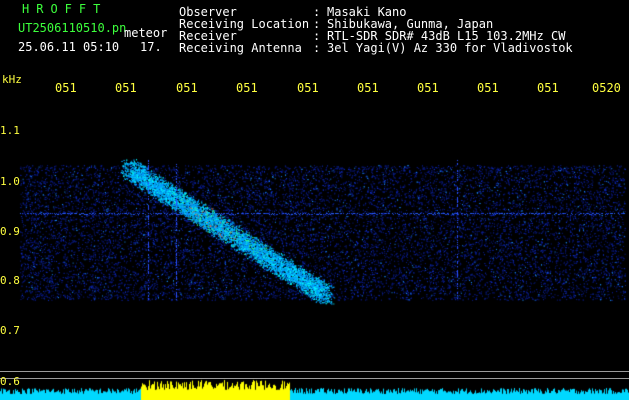 This screenshot has width=629, height=400. What do you see at coordinates (72, 28) in the screenshot?
I see `filename: UT2506110510.pn` at bounding box center [72, 28].